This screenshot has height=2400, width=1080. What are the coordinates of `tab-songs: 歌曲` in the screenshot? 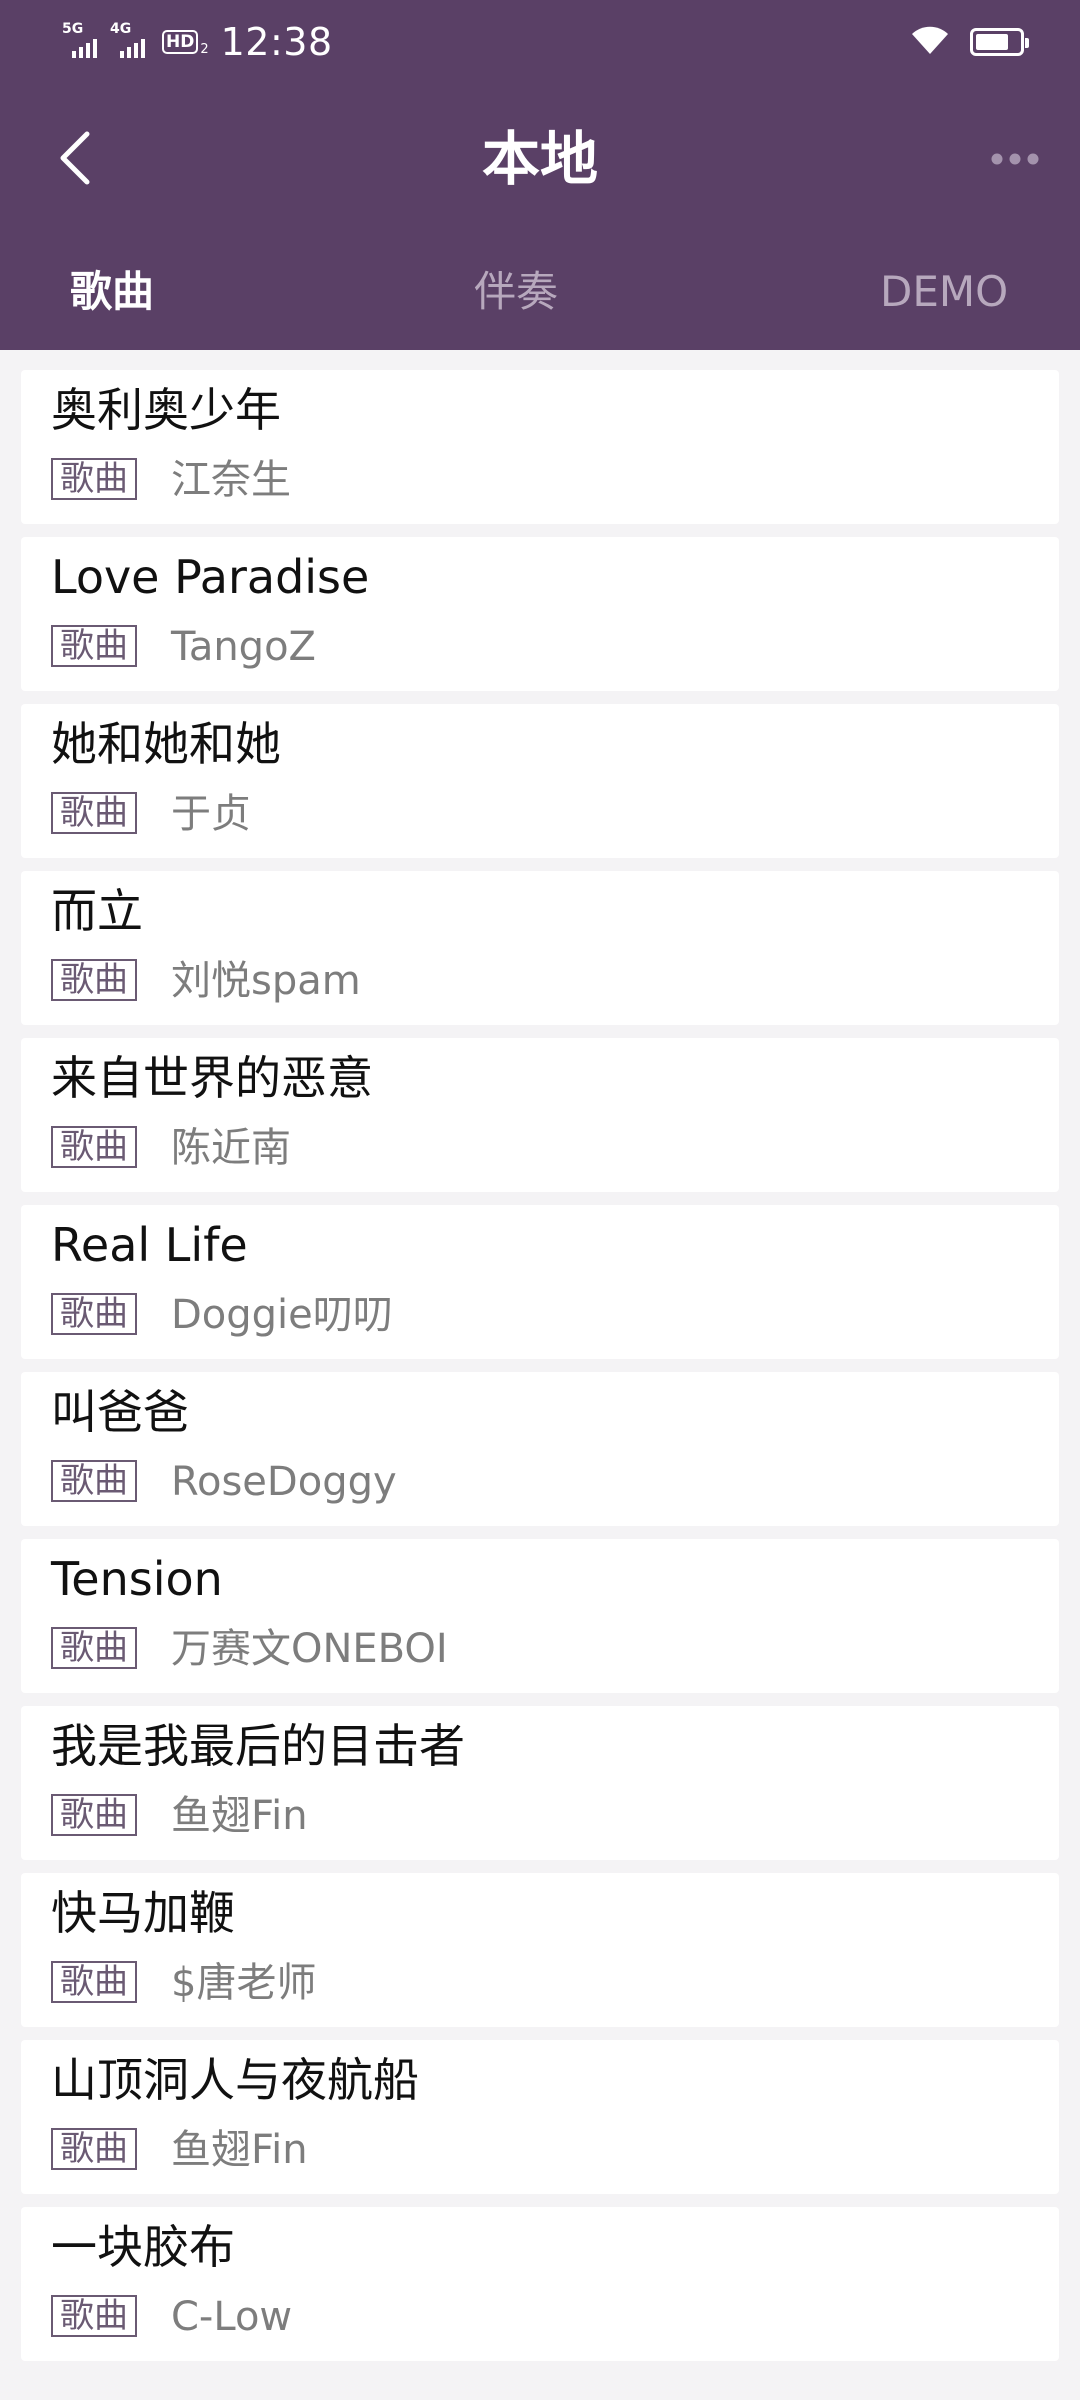 It's located at (112, 292).